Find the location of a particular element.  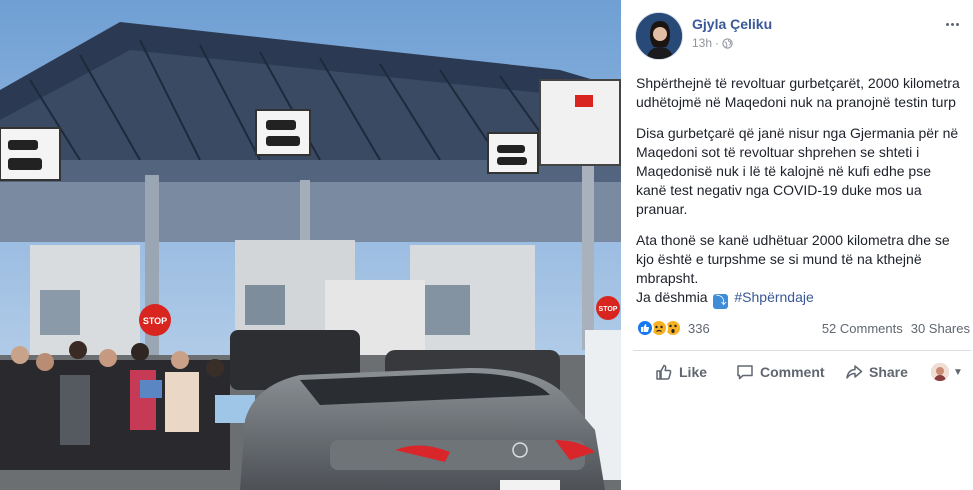

reaction-identity-selector: ▼ is located at coordinates (947, 372).